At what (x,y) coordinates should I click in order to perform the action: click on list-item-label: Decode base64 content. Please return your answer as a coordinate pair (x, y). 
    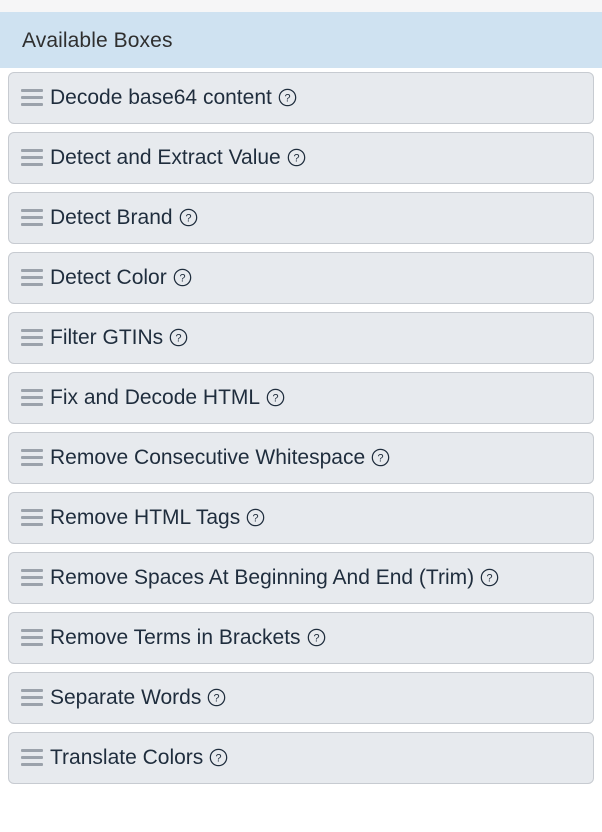
    Looking at the image, I should click on (161, 97).